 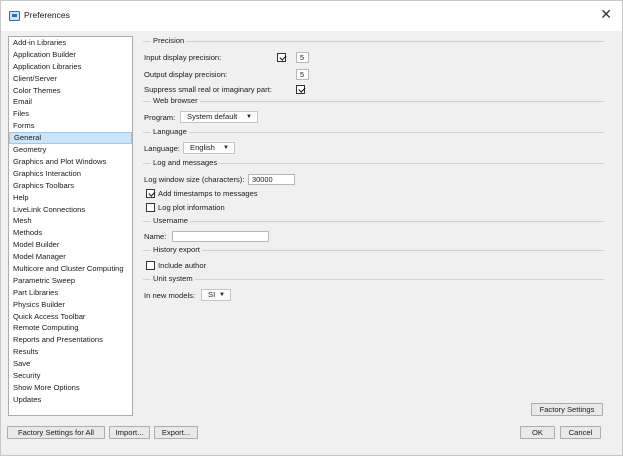 I want to click on tree-item: Security, so click(x=70, y=376).